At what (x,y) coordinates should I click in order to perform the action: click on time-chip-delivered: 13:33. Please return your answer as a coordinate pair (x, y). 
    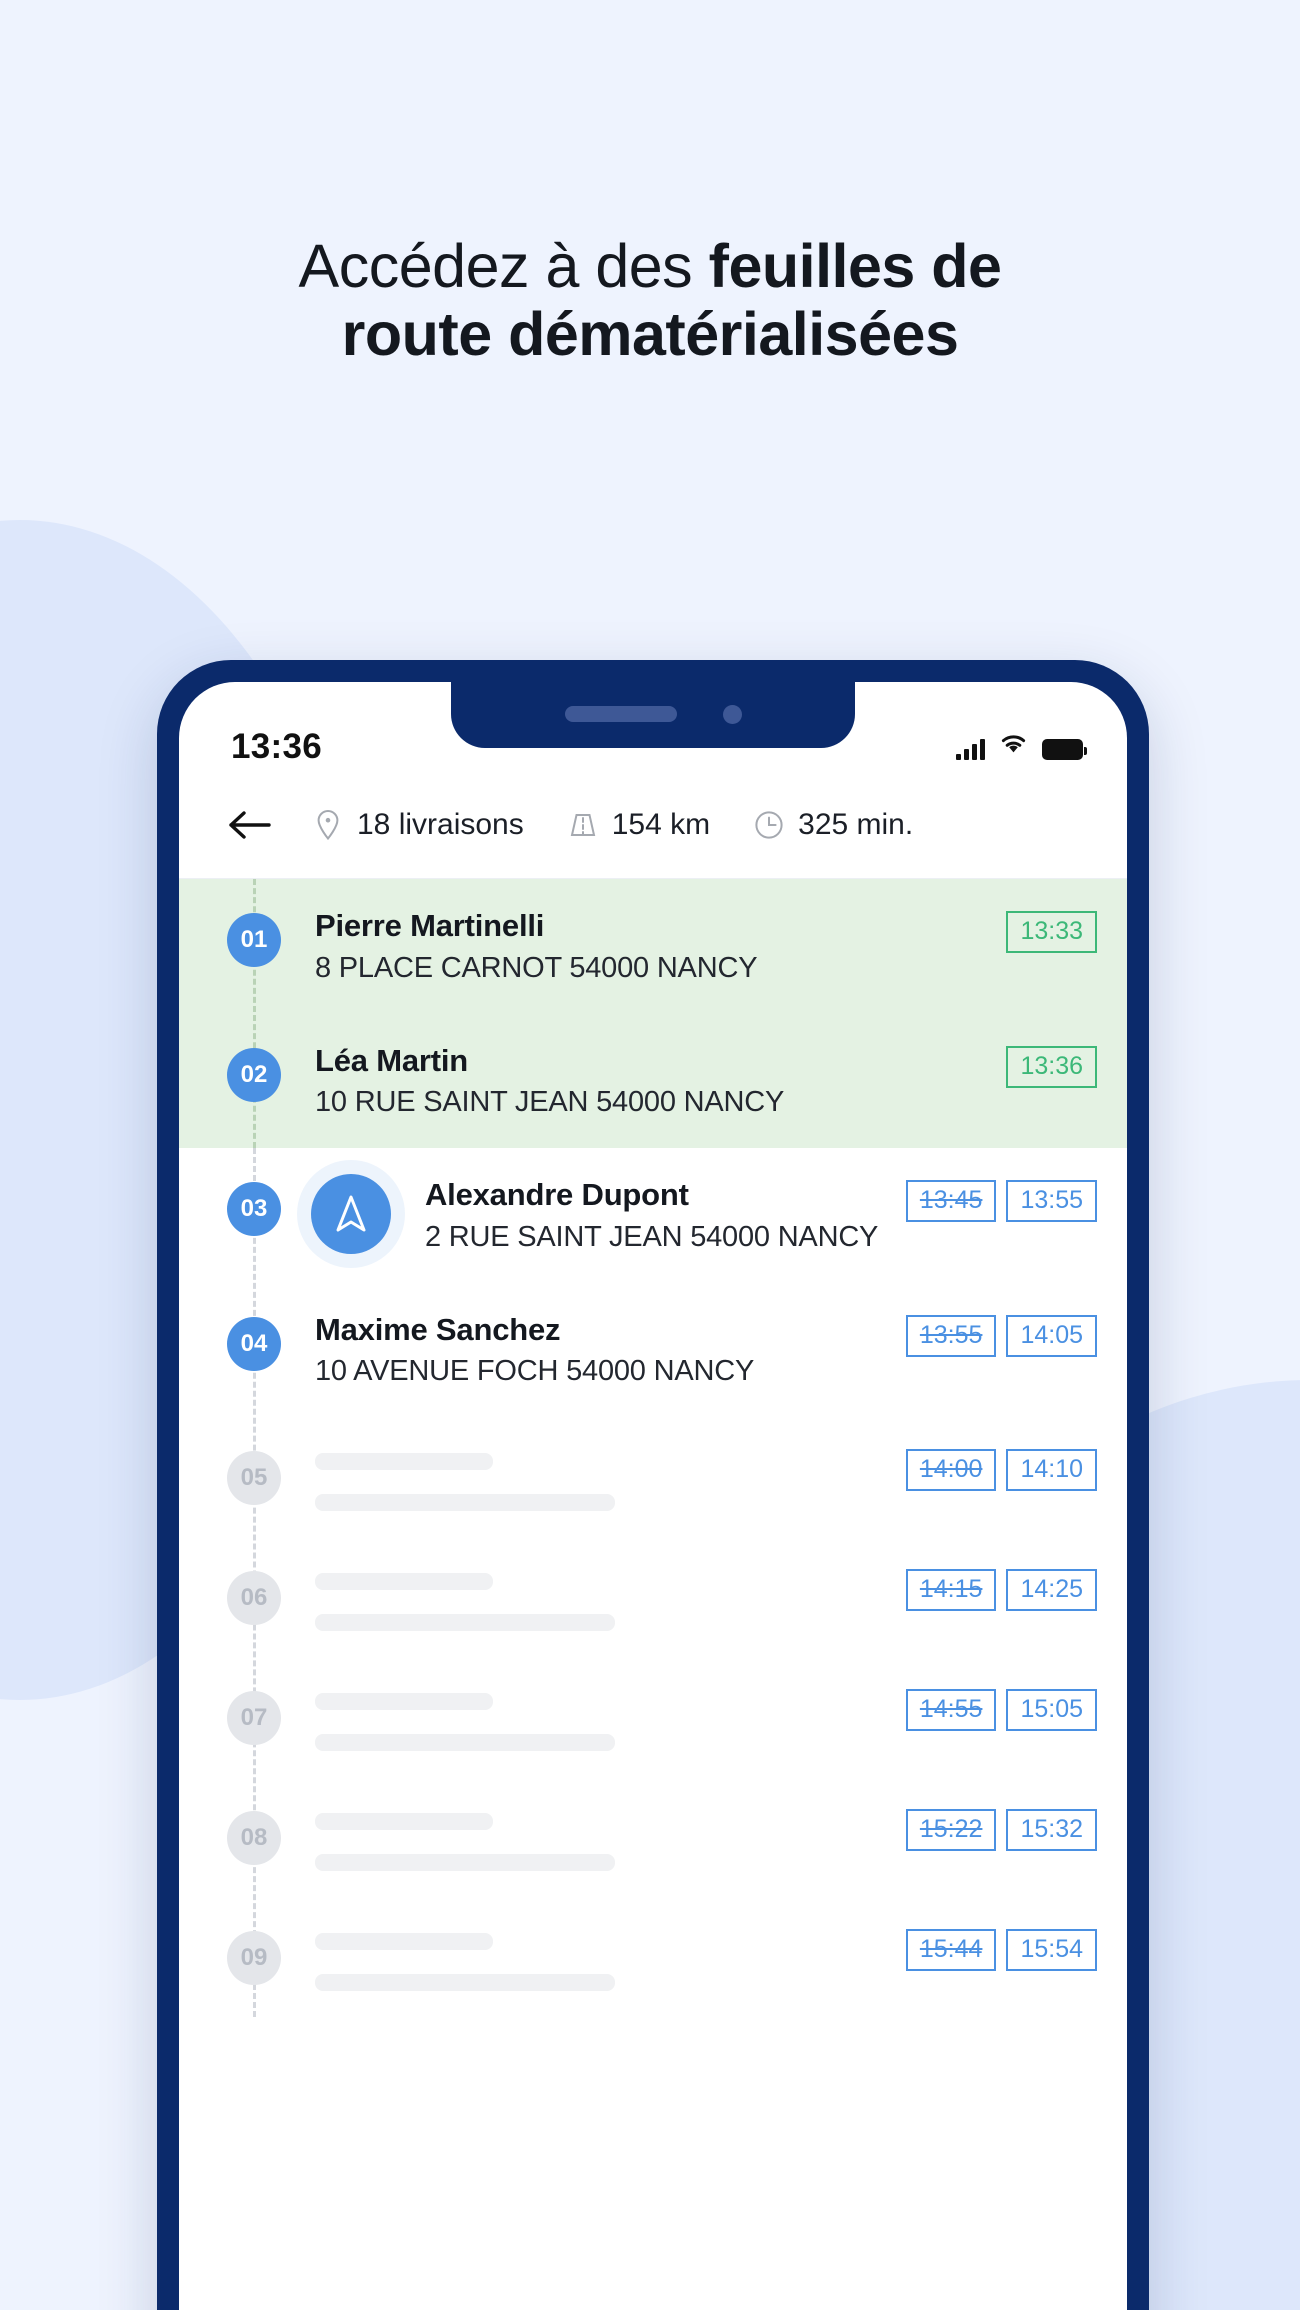
    Looking at the image, I should click on (1051, 932).